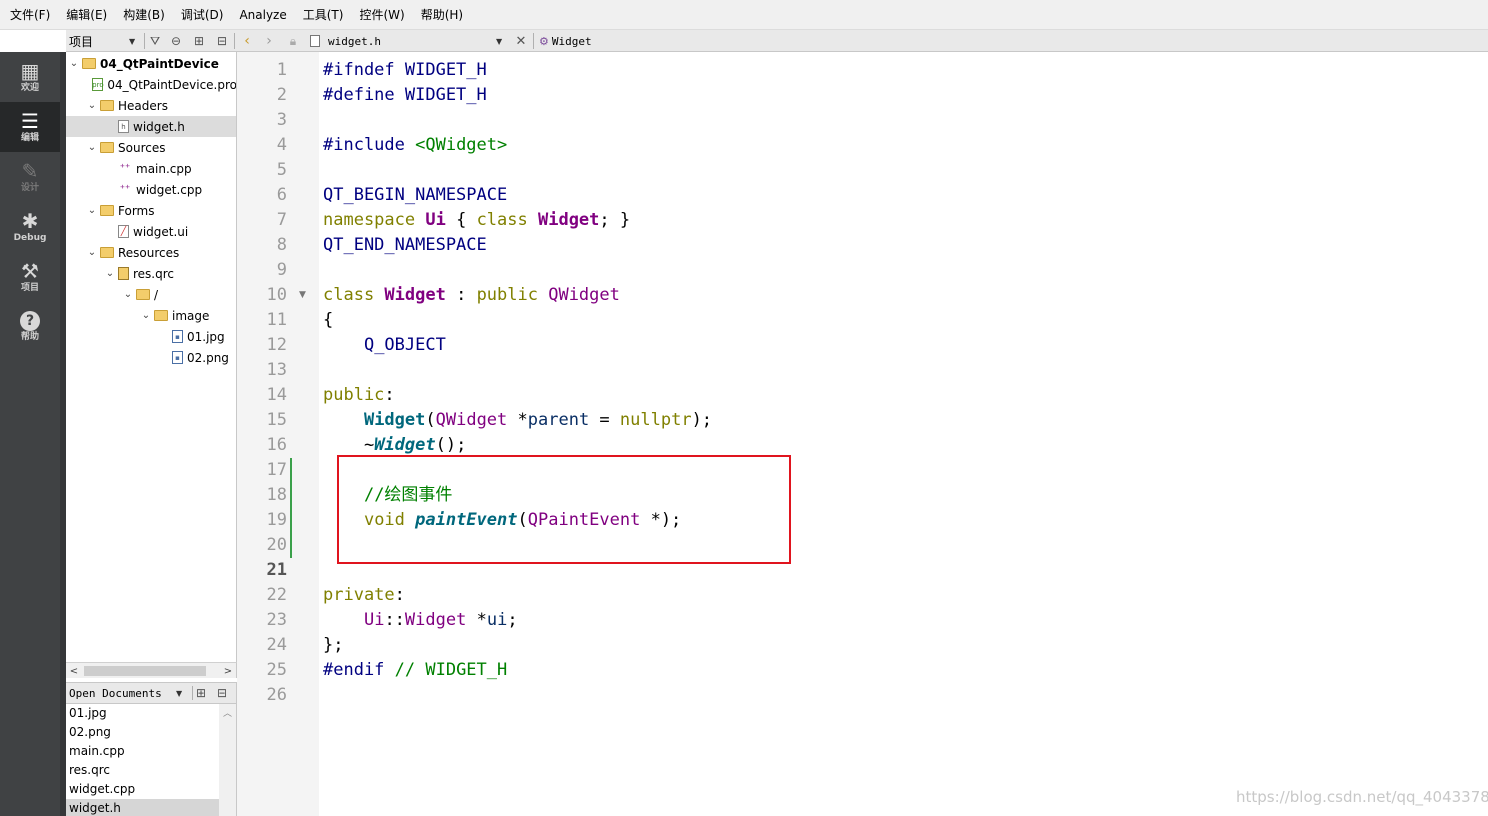 The height and width of the screenshot is (816, 1488). Describe the element at coordinates (30, 327) in the screenshot. I see `mode-help: ? 帮助` at that location.